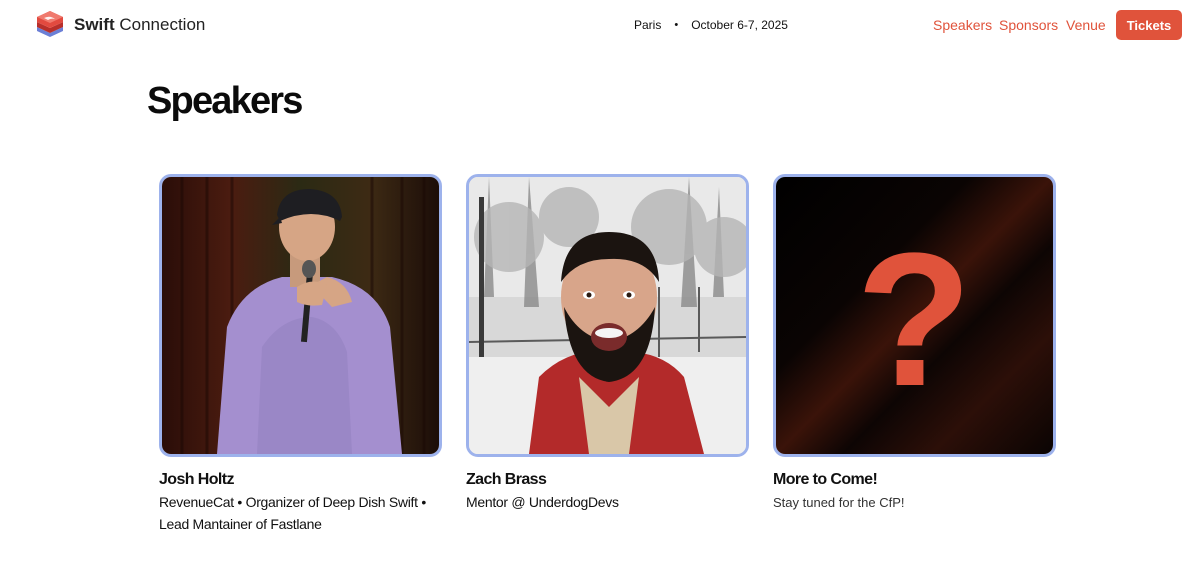  Describe the element at coordinates (914, 320) in the screenshot. I see `question-mark-glyph: ?` at that location.